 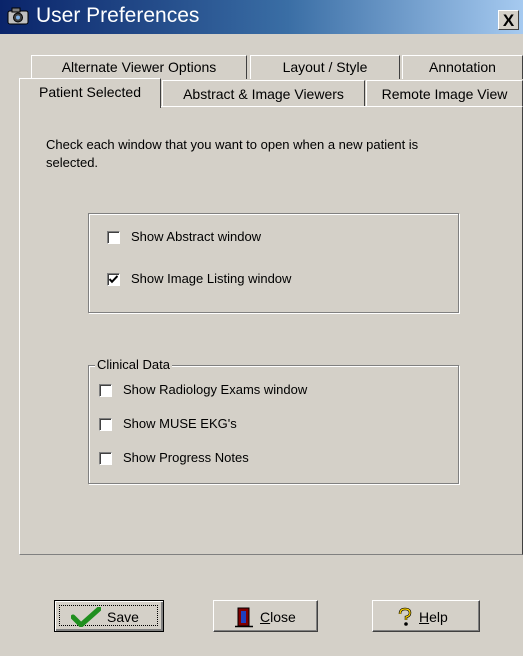 I want to click on close-icon: X, so click(x=508, y=20).